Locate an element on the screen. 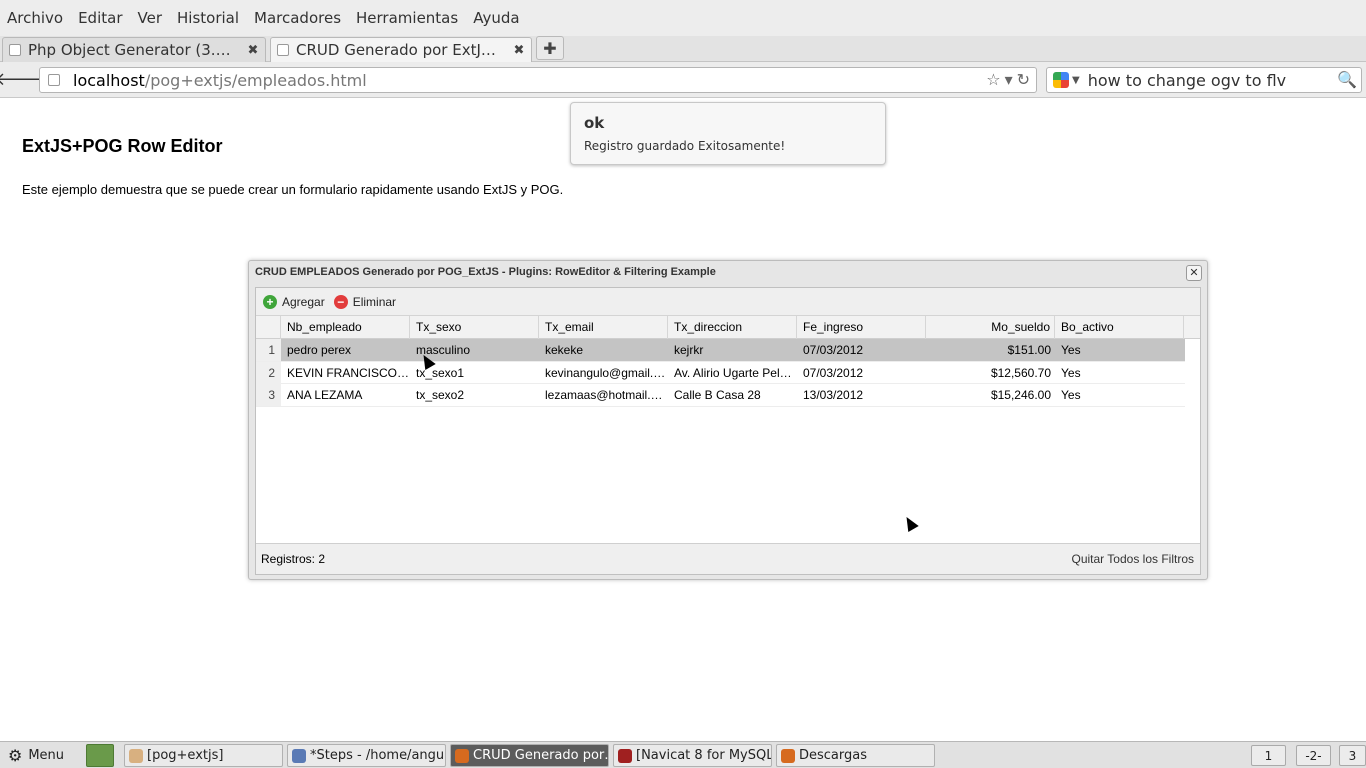 The width and height of the screenshot is (1366, 768). url-bar: localhost/pog+extjs/empleados.html ☆ ▾ ↻ is located at coordinates (538, 80).